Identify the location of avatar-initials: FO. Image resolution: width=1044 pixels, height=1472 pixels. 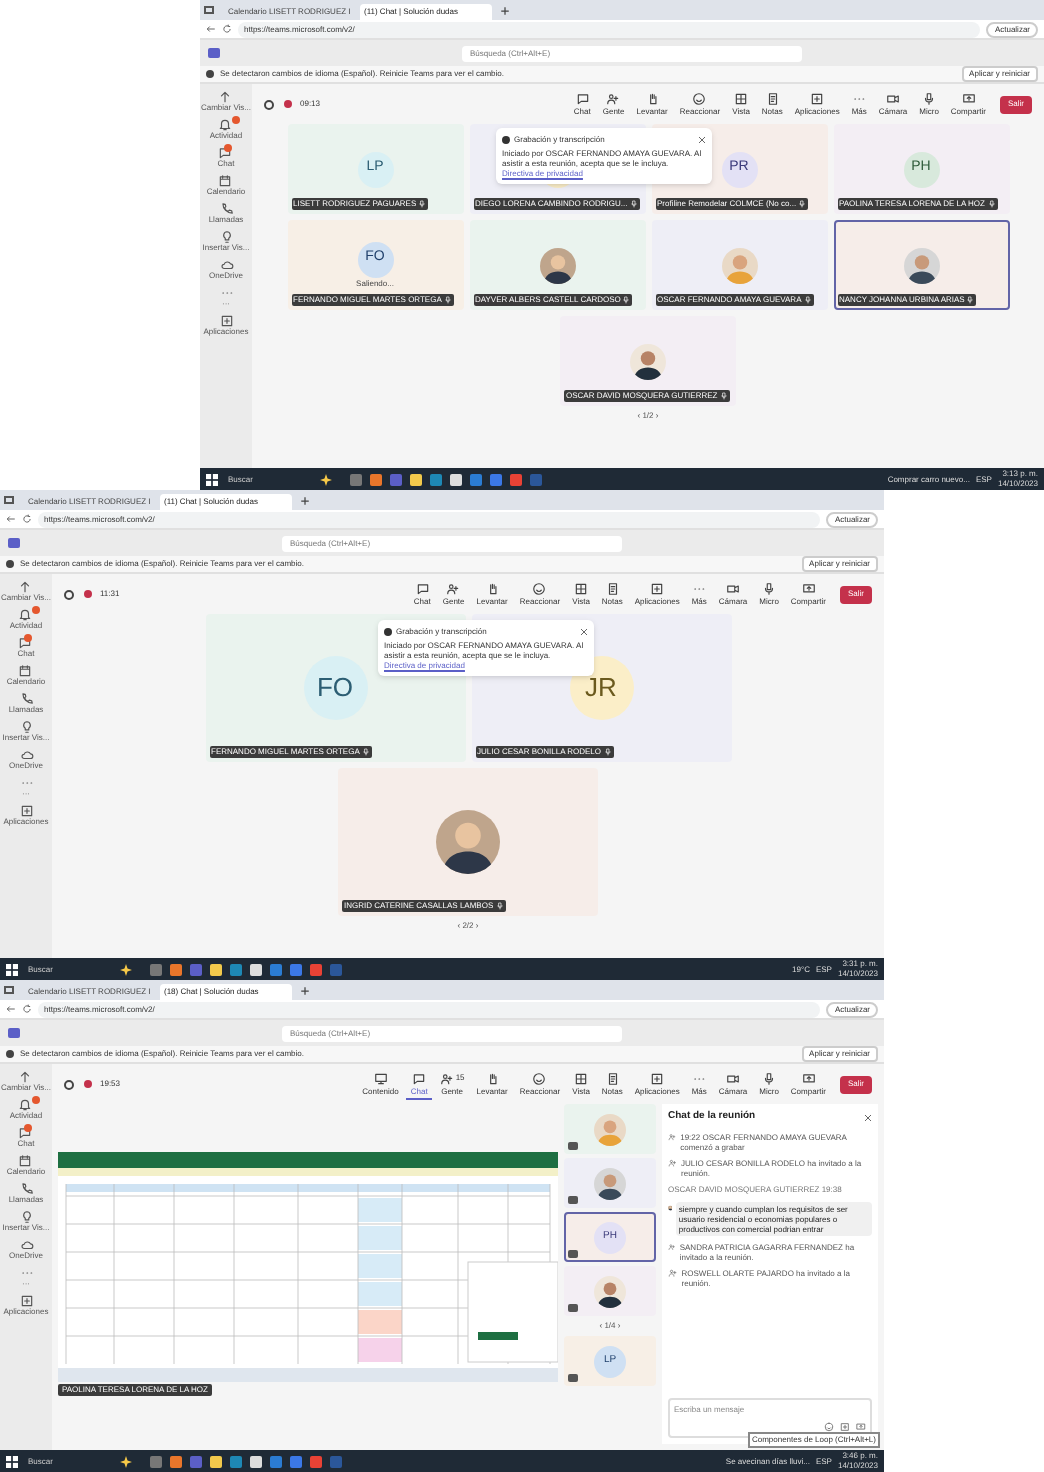
(335, 688).